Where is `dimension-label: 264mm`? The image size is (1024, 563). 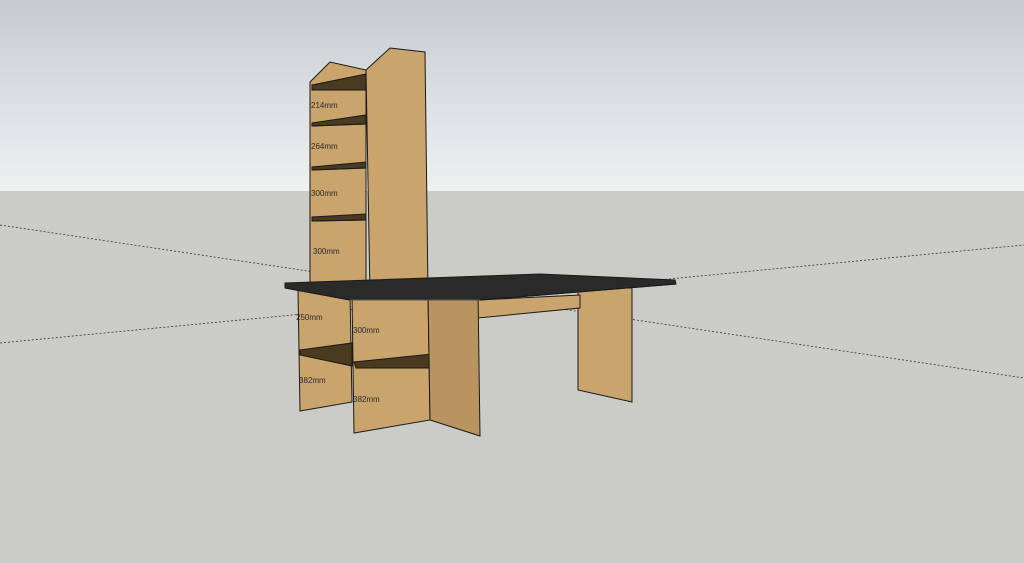
dimension-label: 264mm is located at coordinates (324, 146).